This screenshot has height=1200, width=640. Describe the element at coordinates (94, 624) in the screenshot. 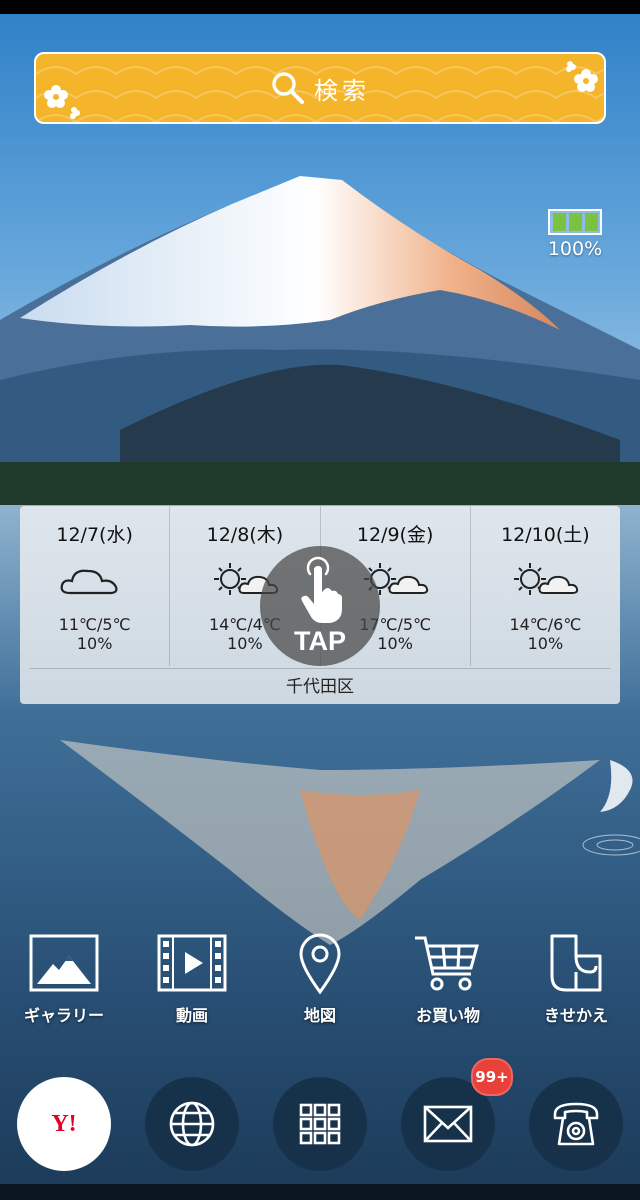

I see `weather-temp: 11℃/5℃` at that location.